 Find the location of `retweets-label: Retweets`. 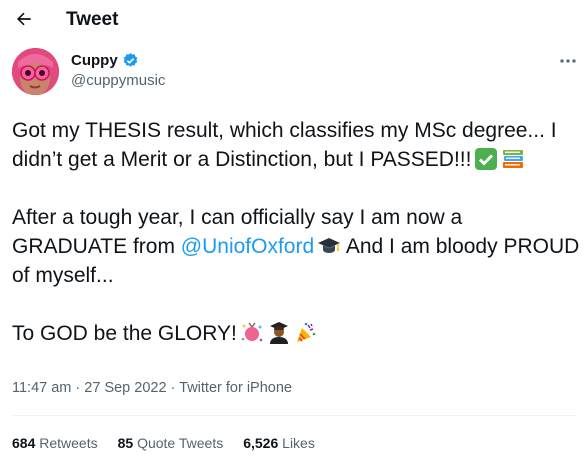

retweets-label: Retweets is located at coordinates (68, 443).